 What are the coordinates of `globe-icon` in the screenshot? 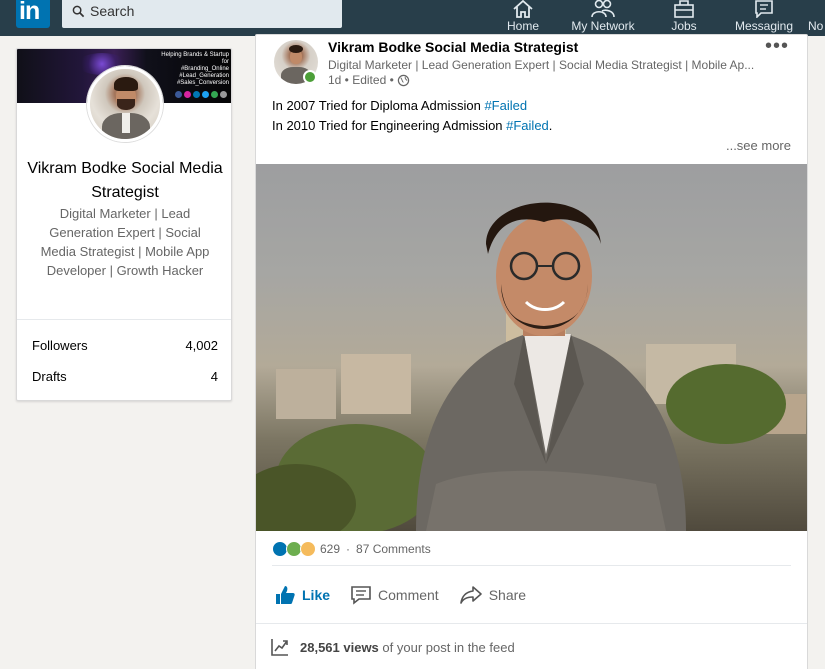 It's located at (403, 80).